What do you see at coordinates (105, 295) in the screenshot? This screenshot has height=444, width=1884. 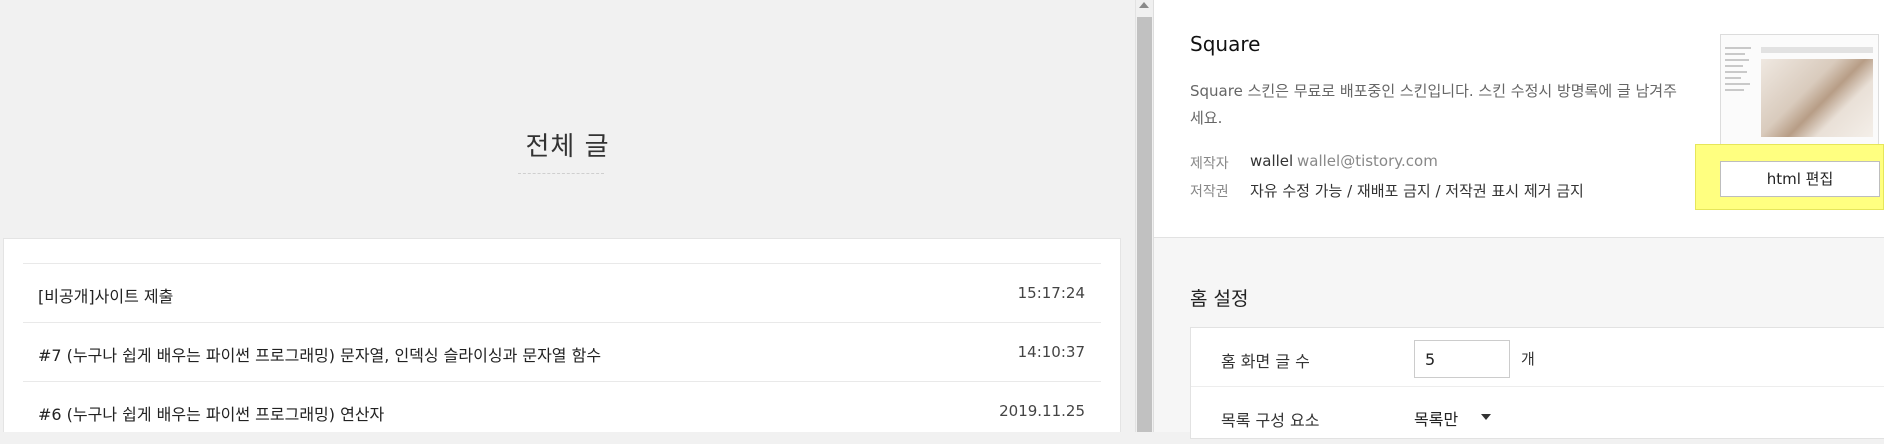 I see `post-title: [비공개]사이트 제출` at bounding box center [105, 295].